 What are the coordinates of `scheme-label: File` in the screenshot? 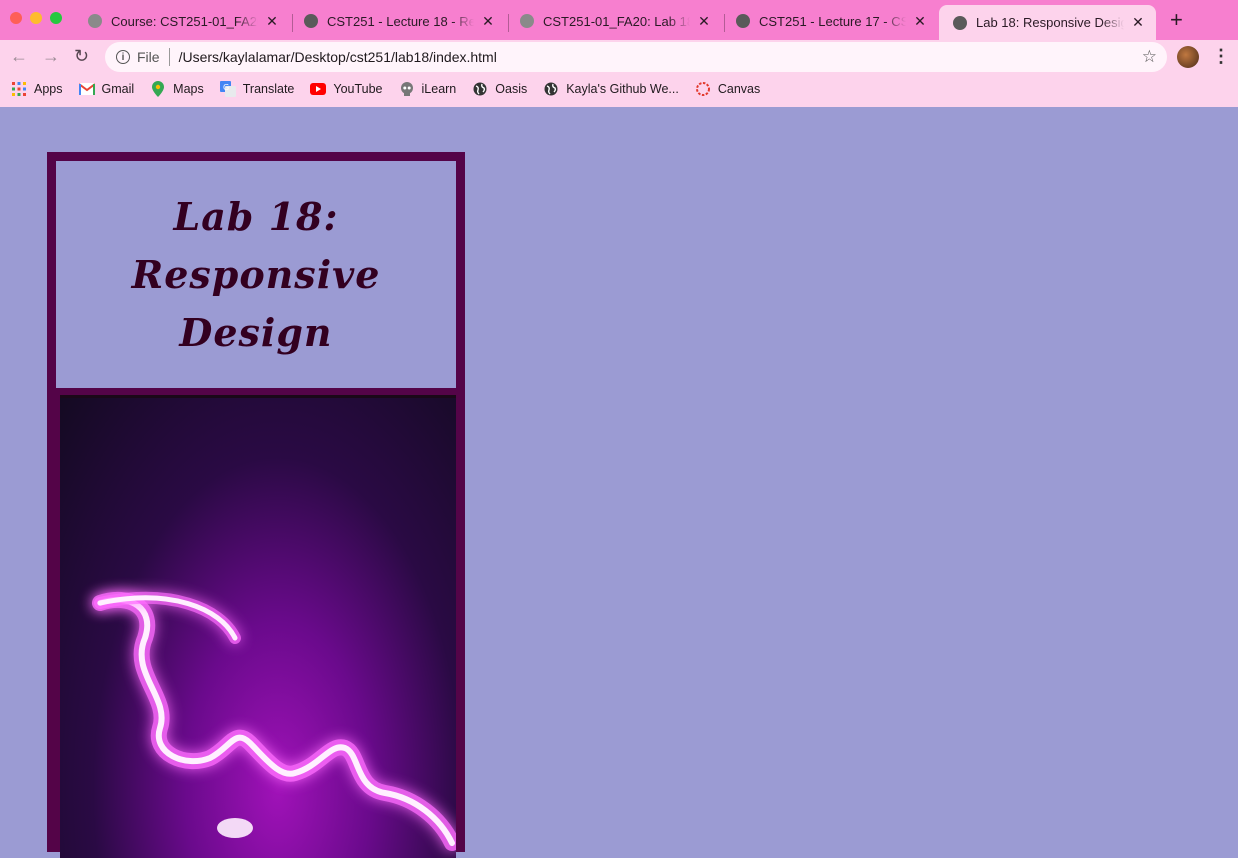 It's located at (148, 57).